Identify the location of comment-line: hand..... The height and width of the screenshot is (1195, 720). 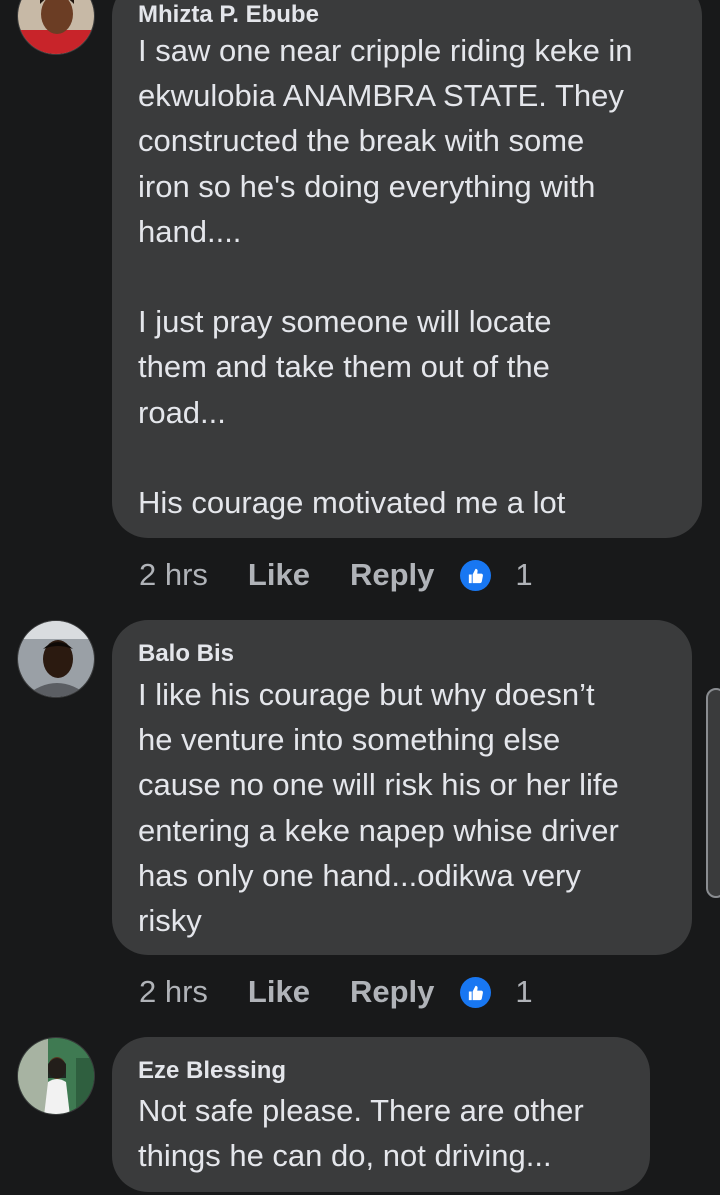
(190, 231).